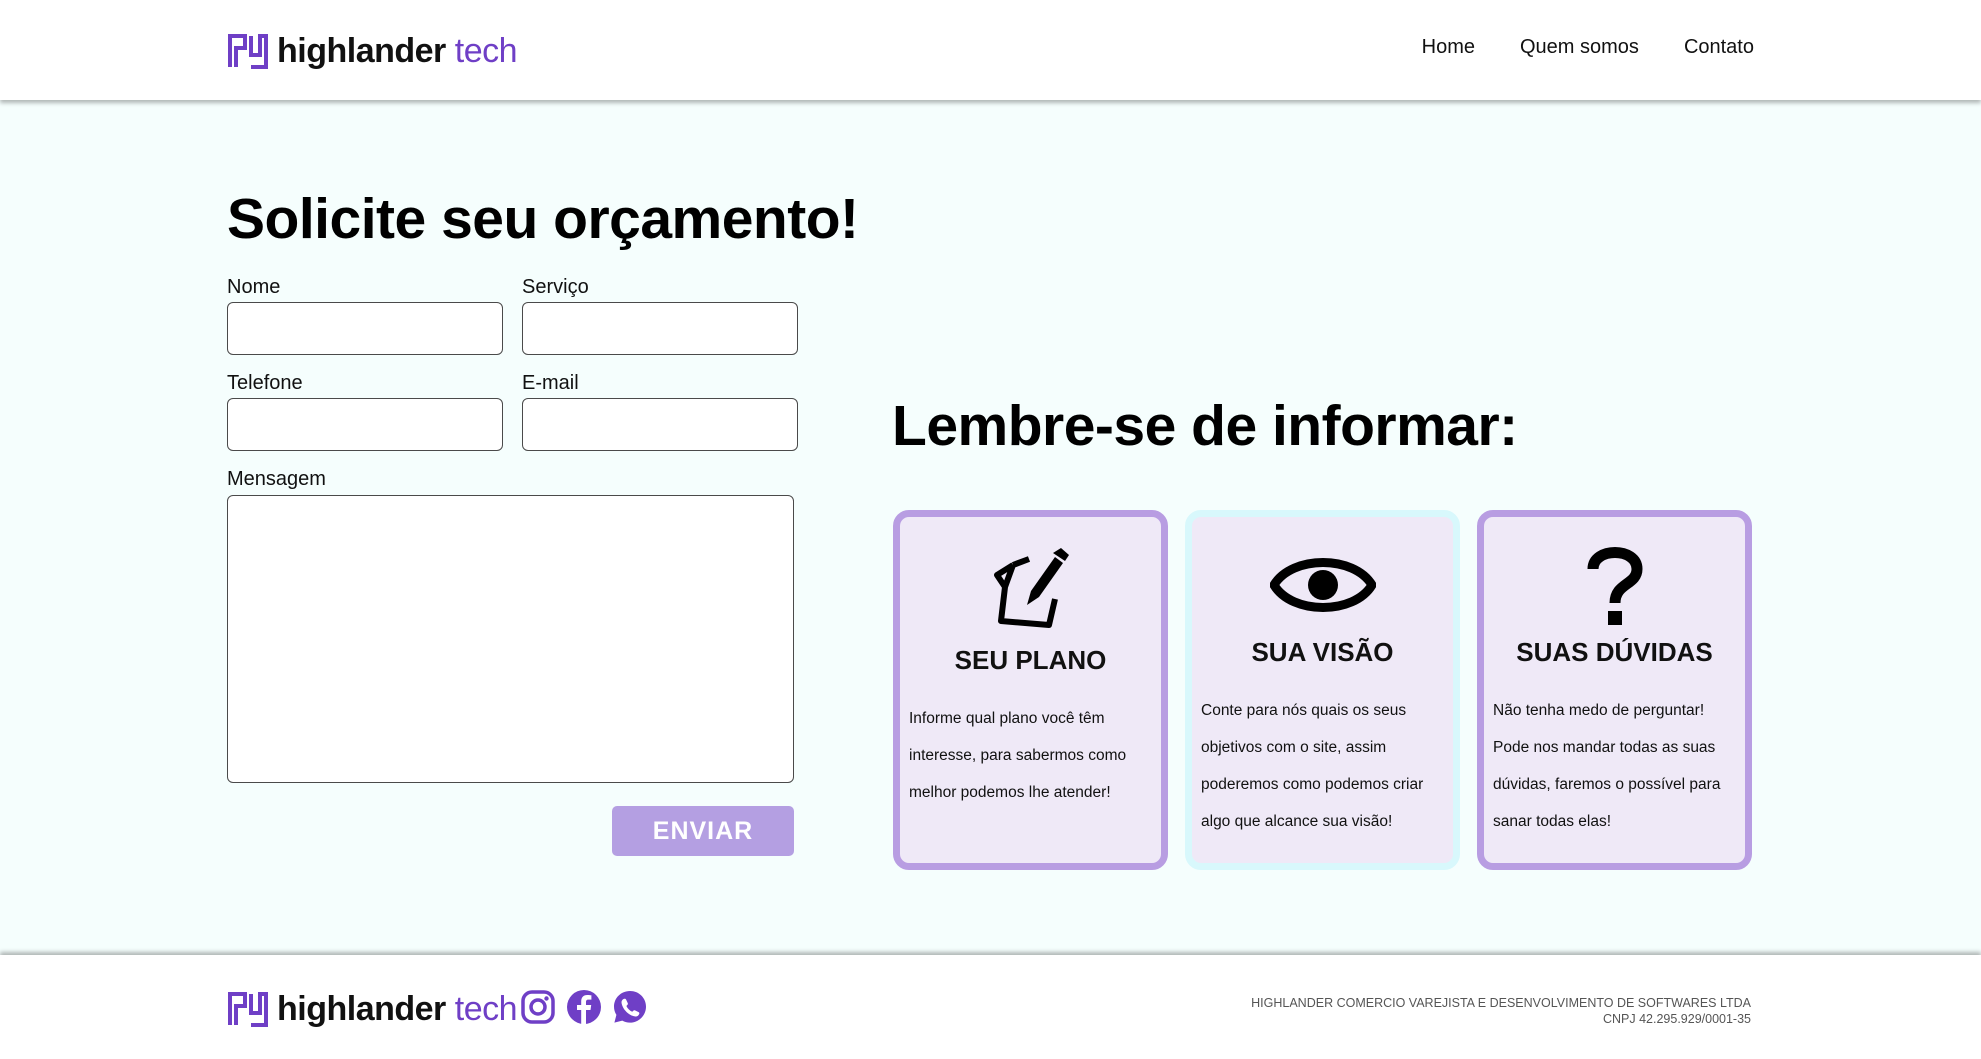 The width and height of the screenshot is (1981, 1059). I want to click on facebook-link, so click(584, 1007).